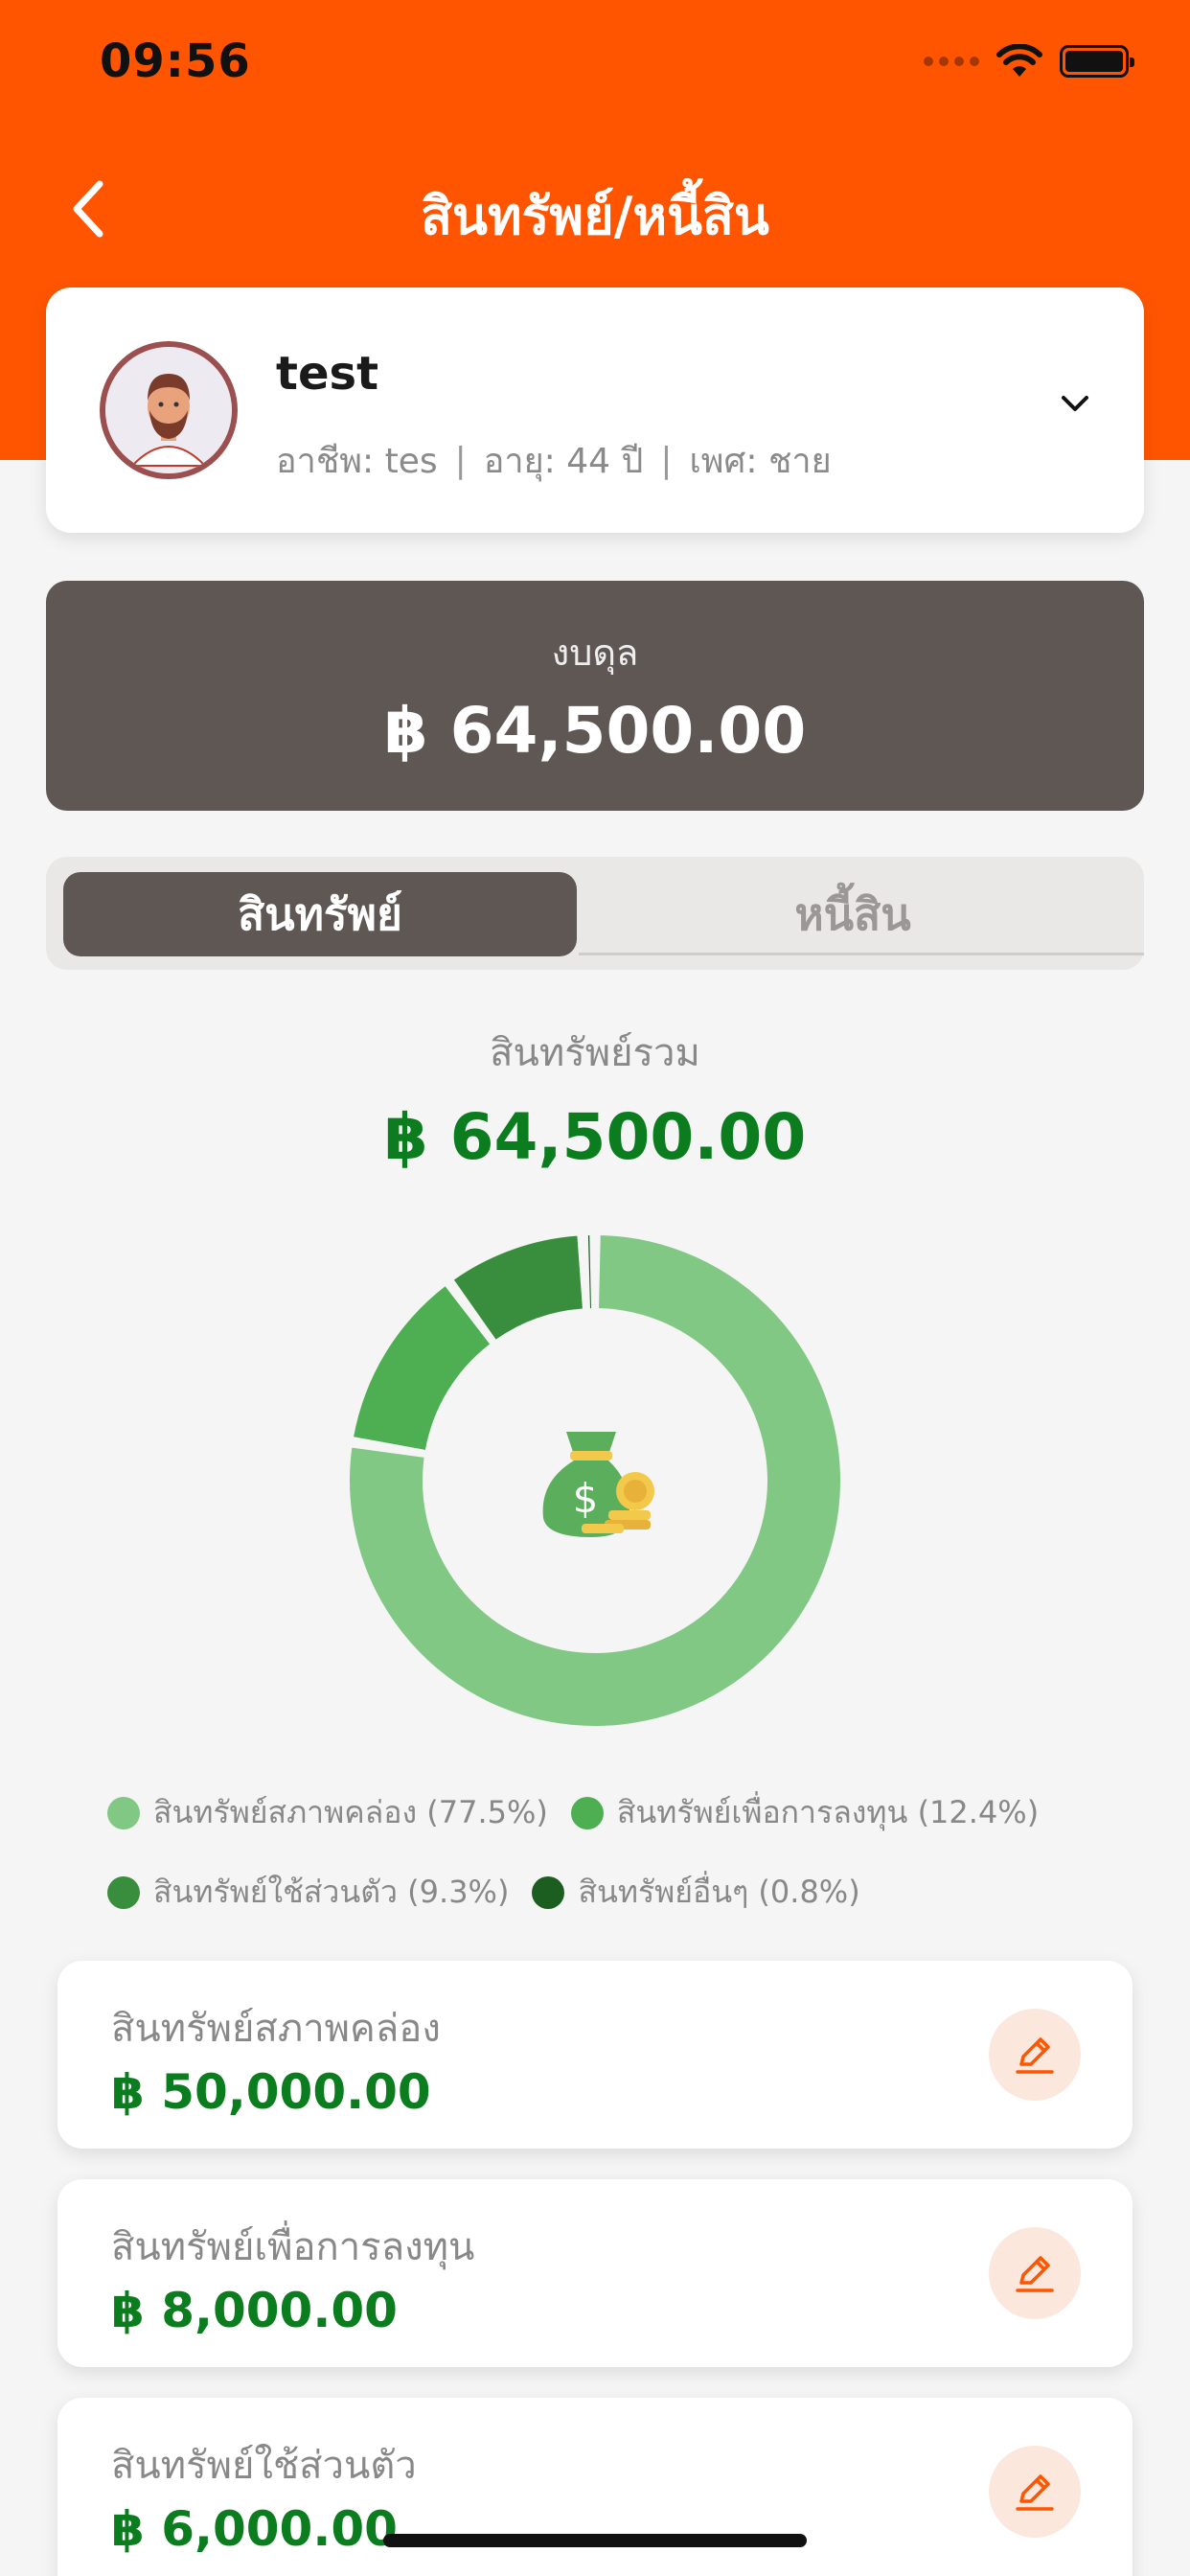 The image size is (1190, 2576). What do you see at coordinates (1019, 60) in the screenshot?
I see `wifi-icon` at bounding box center [1019, 60].